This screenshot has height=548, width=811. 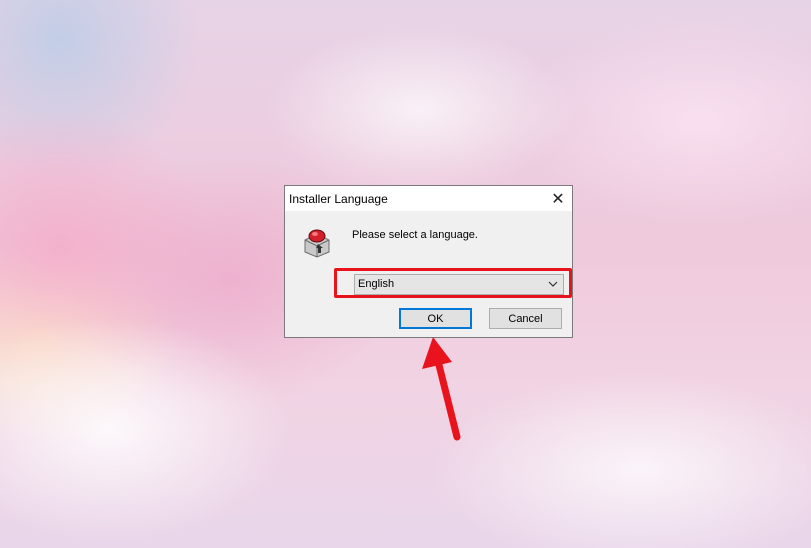 What do you see at coordinates (558, 198) in the screenshot?
I see `close-button: ✕` at bounding box center [558, 198].